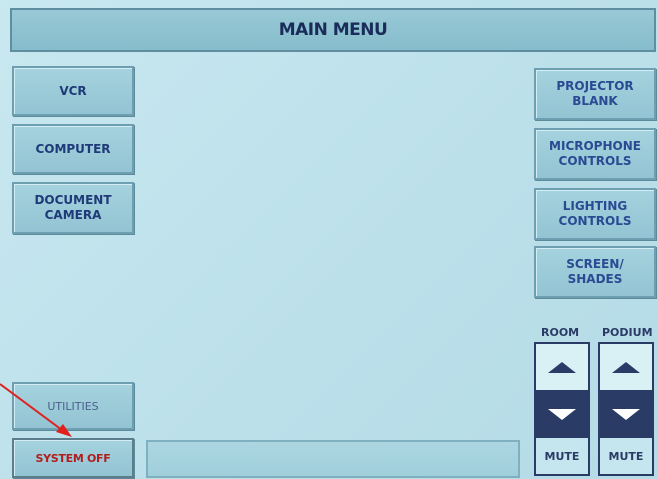 This screenshot has height=479, width=658. Describe the element at coordinates (36, 410) in the screenshot. I see `annotation-arrow-icon` at that location.